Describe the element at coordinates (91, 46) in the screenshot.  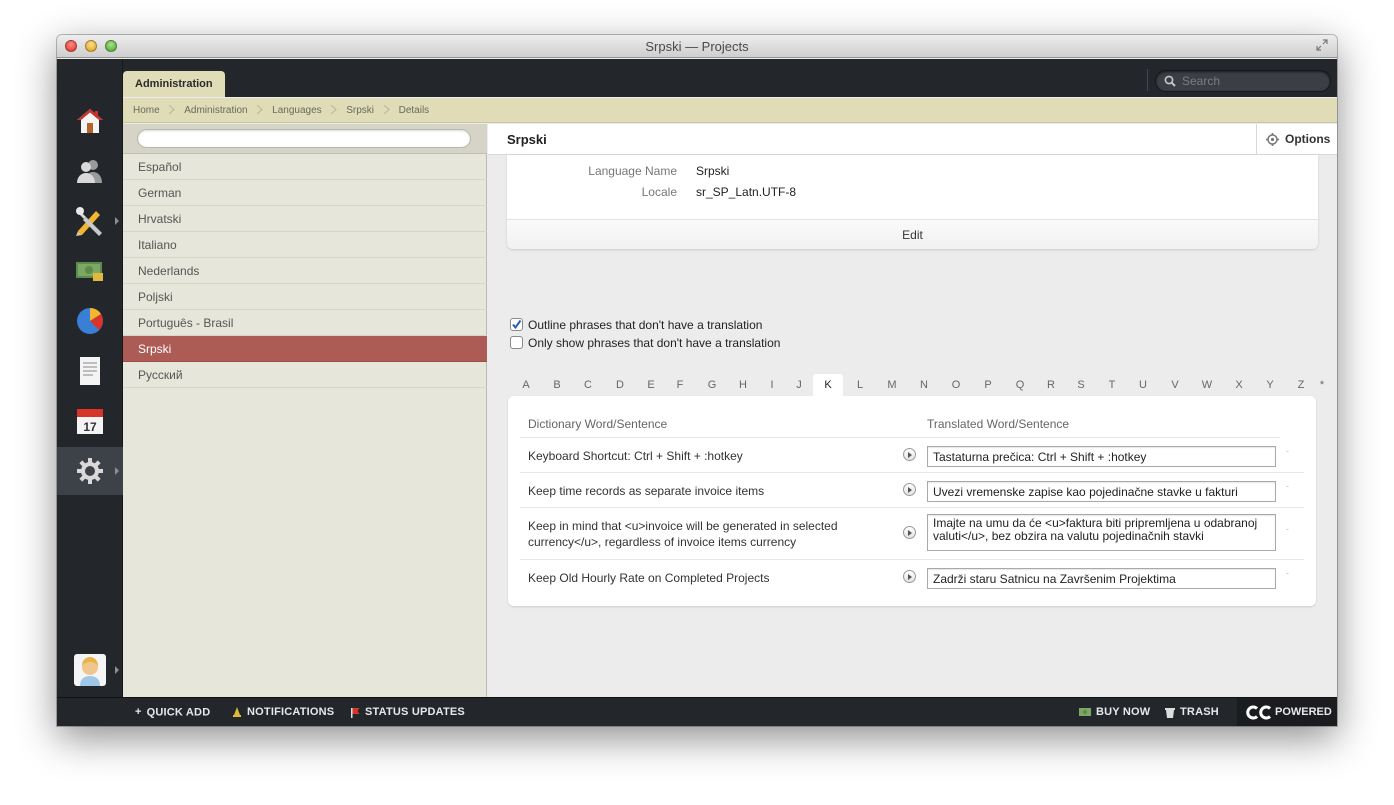
I see `minimize-window-button` at that location.